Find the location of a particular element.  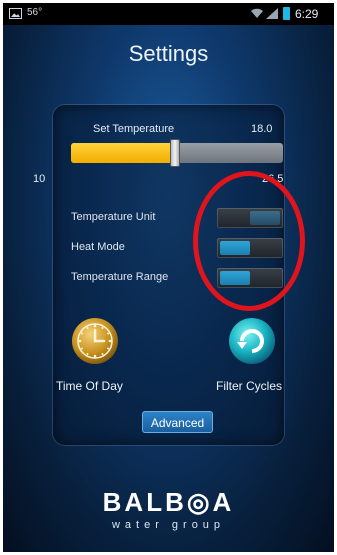

set-temperature-slider-thumb is located at coordinates (175, 153).